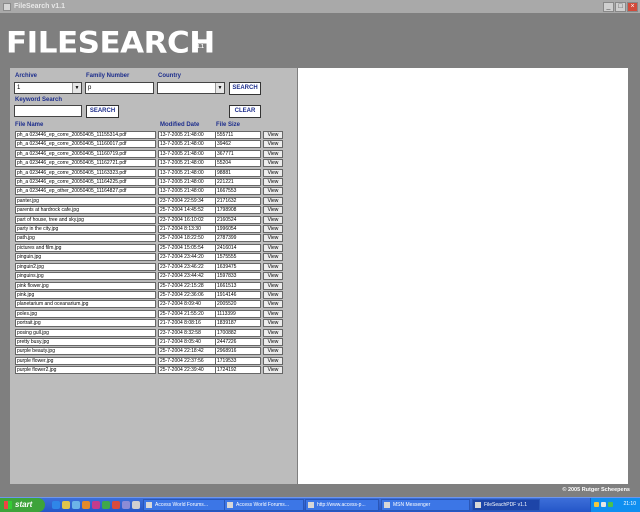 This screenshot has width=640, height=512. I want to click on file-name-cell: part of house, tree and sky.jpg, so click(85, 219).